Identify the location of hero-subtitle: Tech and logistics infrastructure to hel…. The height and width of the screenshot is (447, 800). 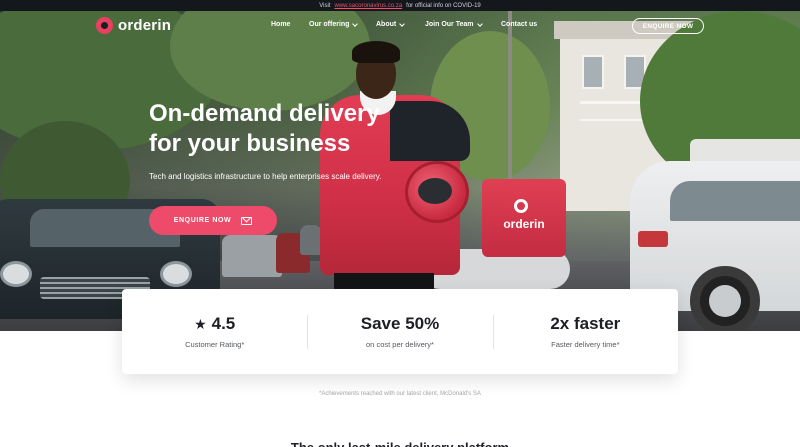
(265, 176).